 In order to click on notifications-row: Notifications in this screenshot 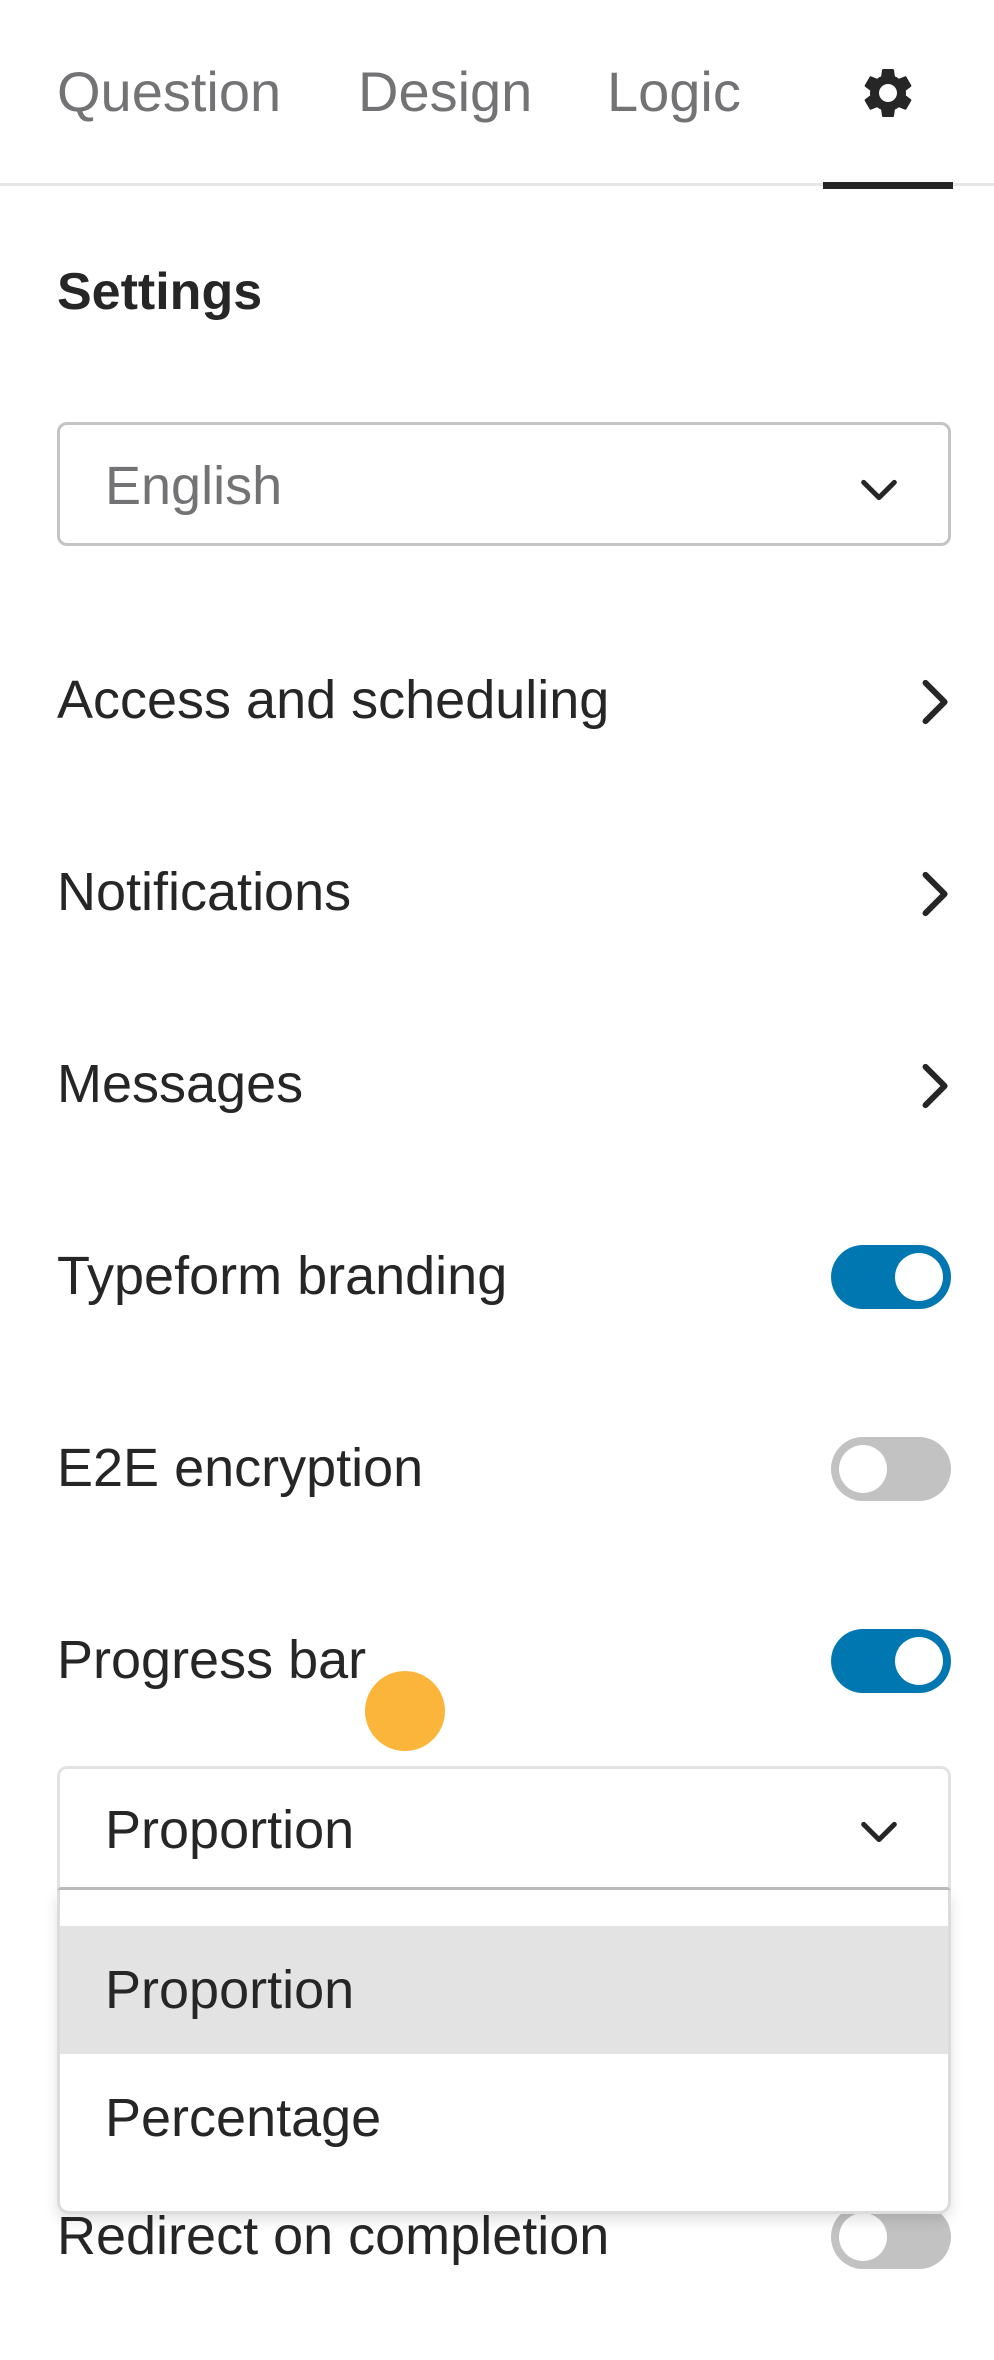, I will do `click(504, 893)`.